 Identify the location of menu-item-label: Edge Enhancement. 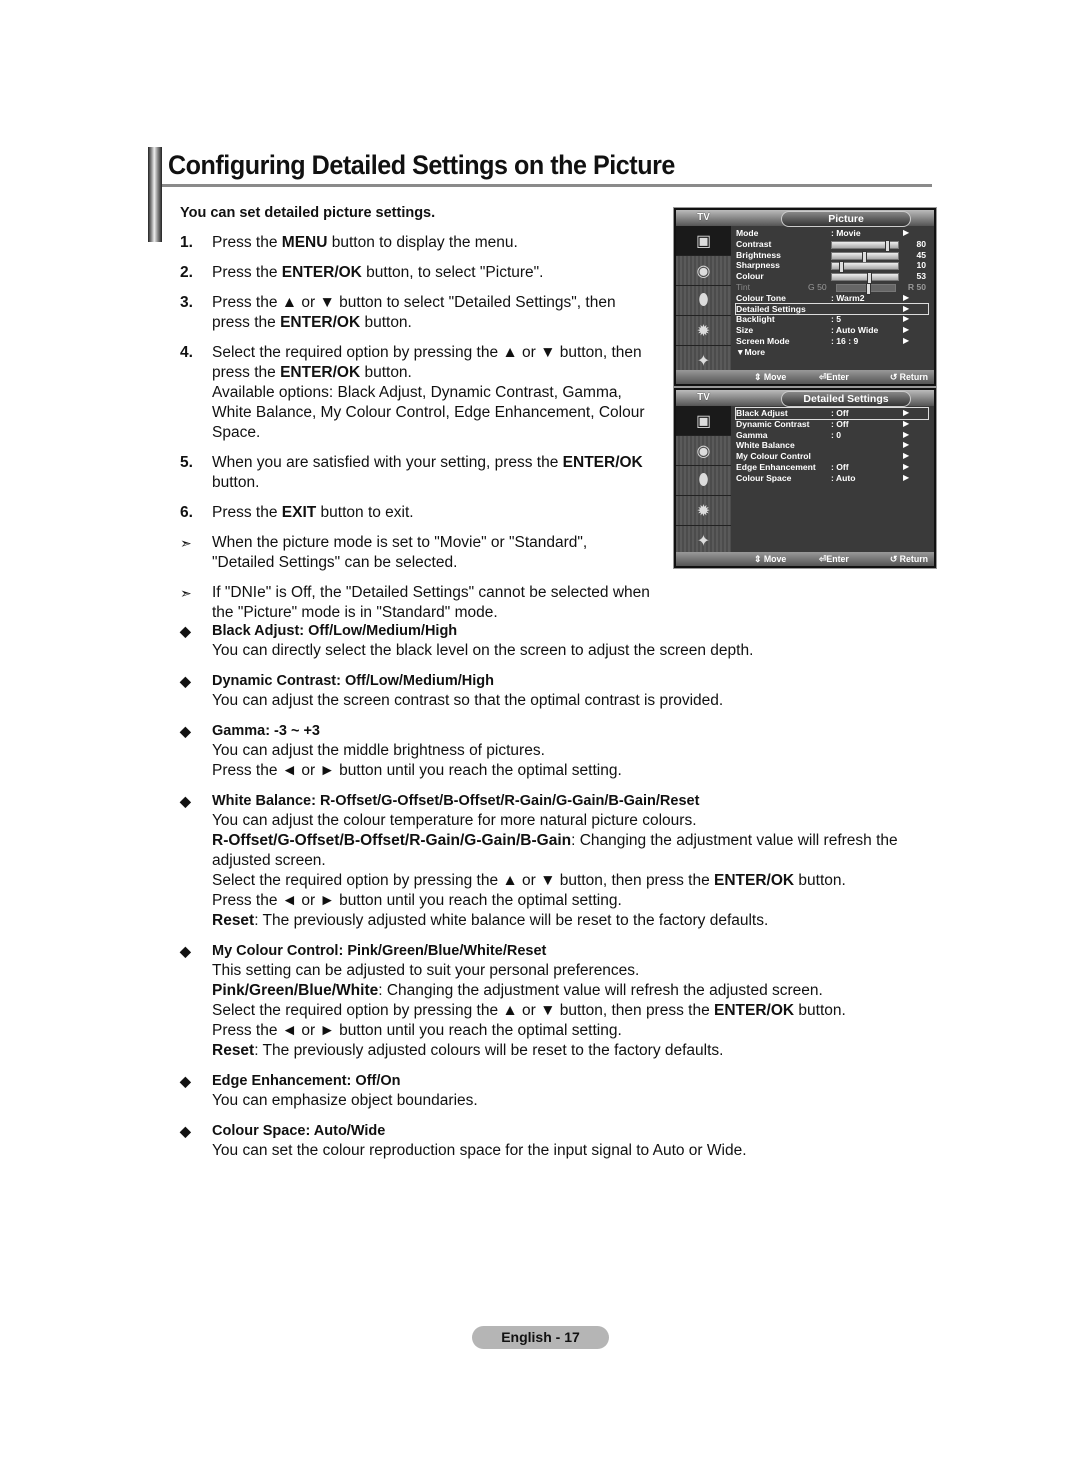
(776, 466).